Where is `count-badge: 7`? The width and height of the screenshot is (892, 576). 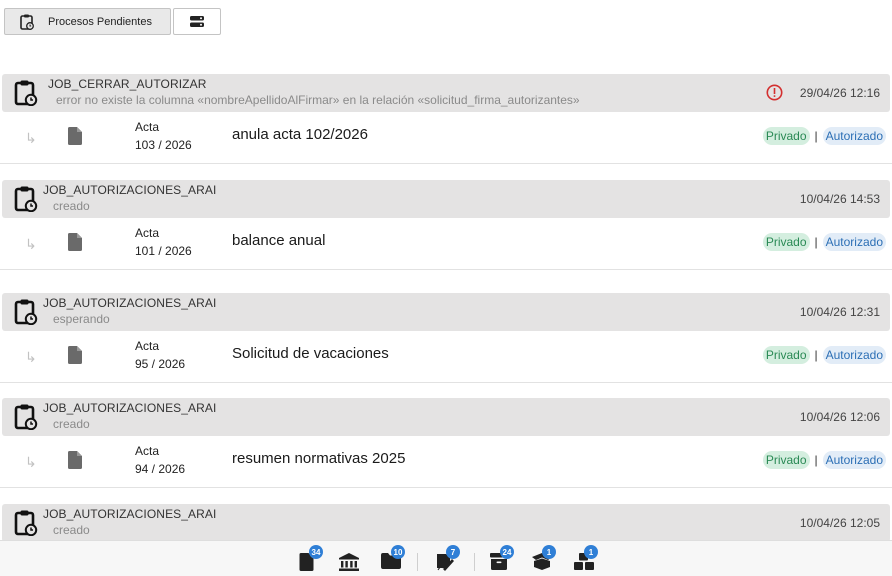
count-badge: 7 is located at coordinates (453, 552).